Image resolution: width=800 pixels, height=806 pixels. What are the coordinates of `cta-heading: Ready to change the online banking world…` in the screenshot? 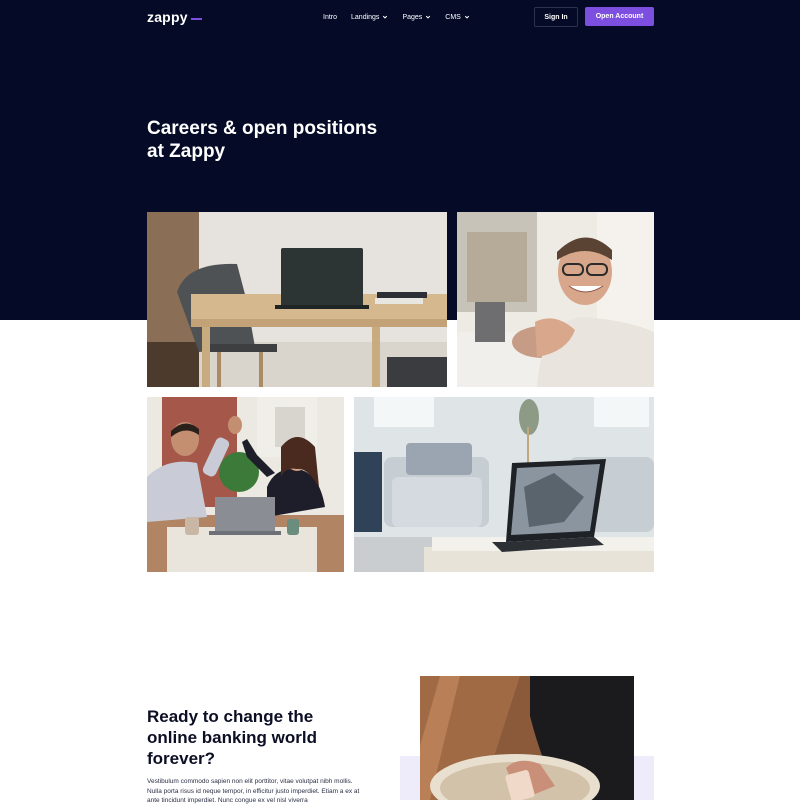 It's located at (252, 737).